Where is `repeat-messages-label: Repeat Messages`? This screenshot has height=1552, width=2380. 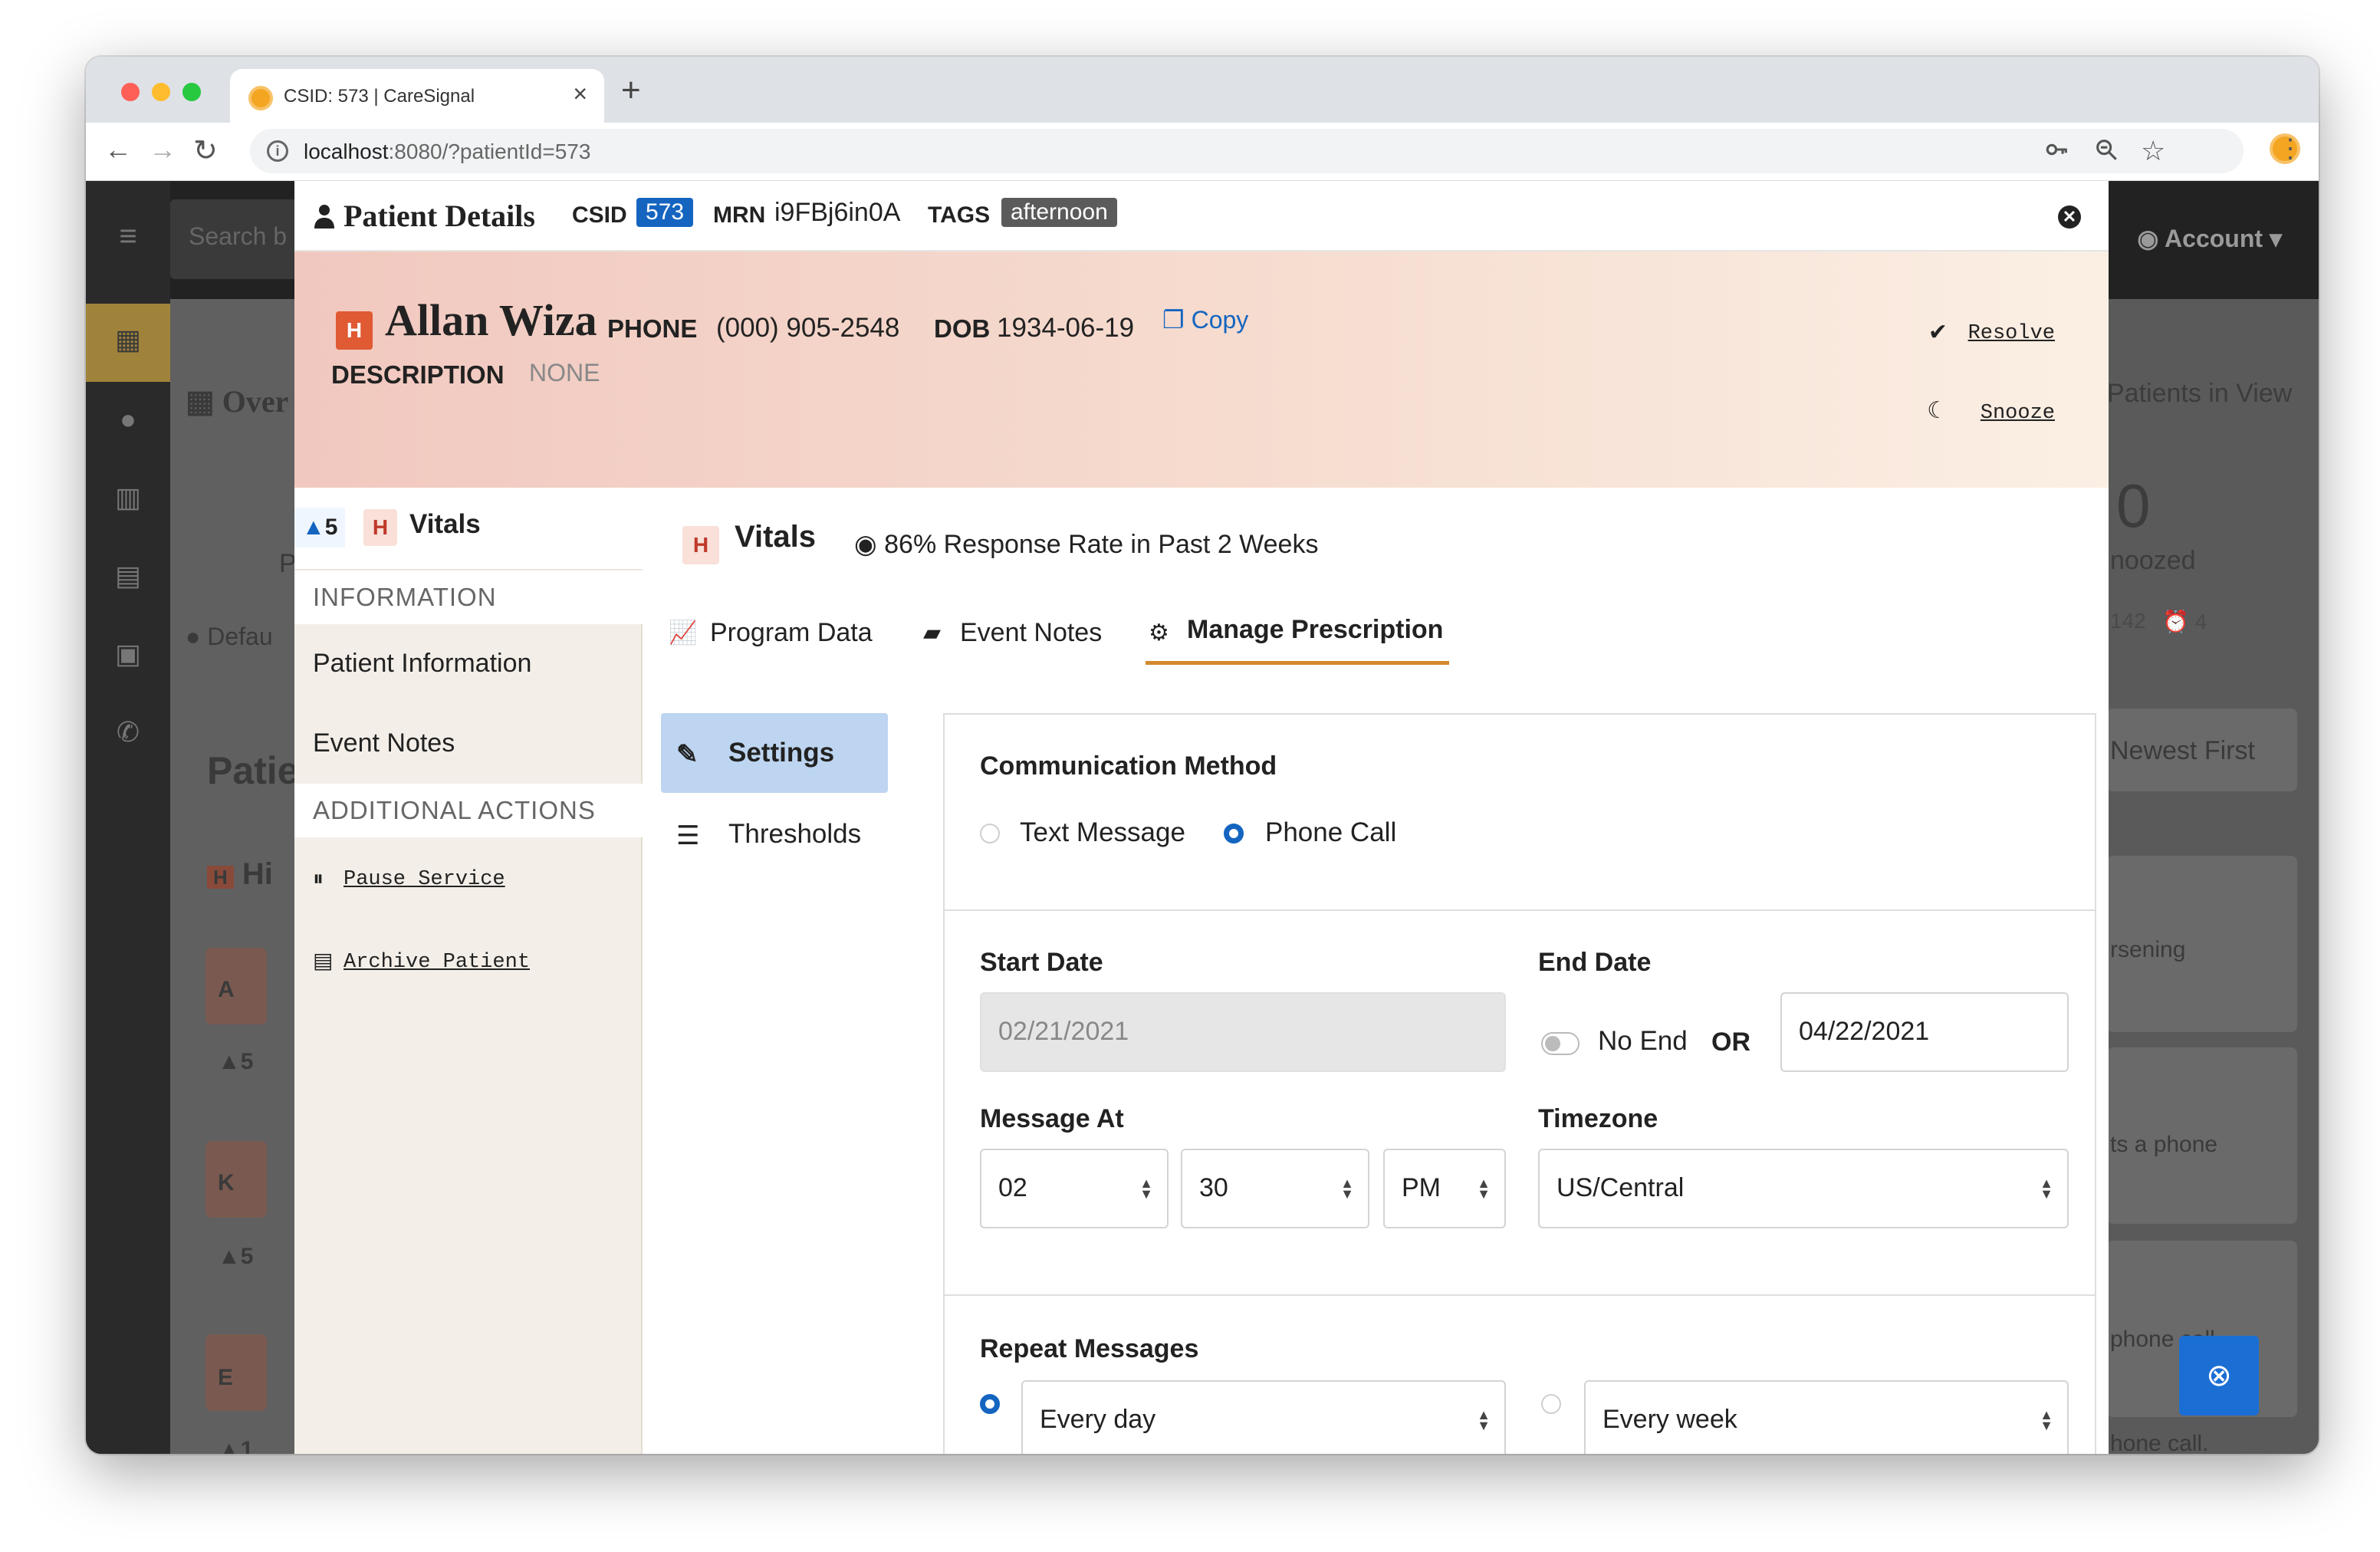 repeat-messages-label: Repeat Messages is located at coordinates (1089, 1348).